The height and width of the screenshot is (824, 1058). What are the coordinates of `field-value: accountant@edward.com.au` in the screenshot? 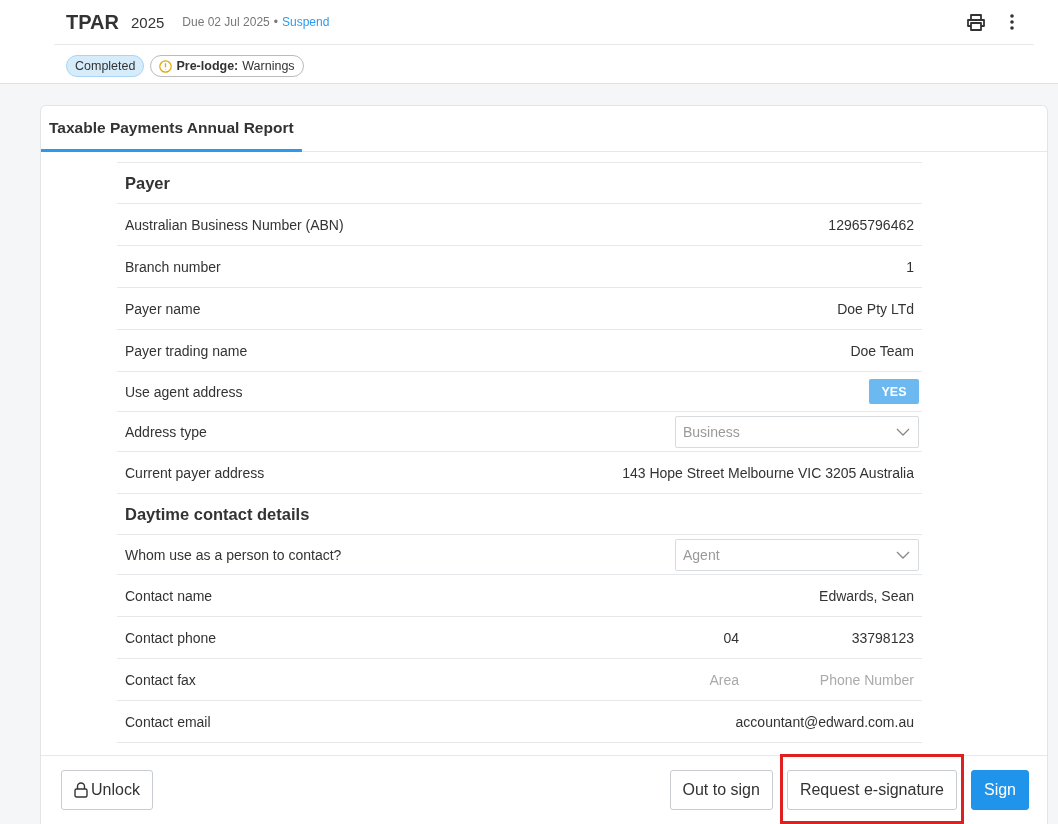 It's located at (824, 721).